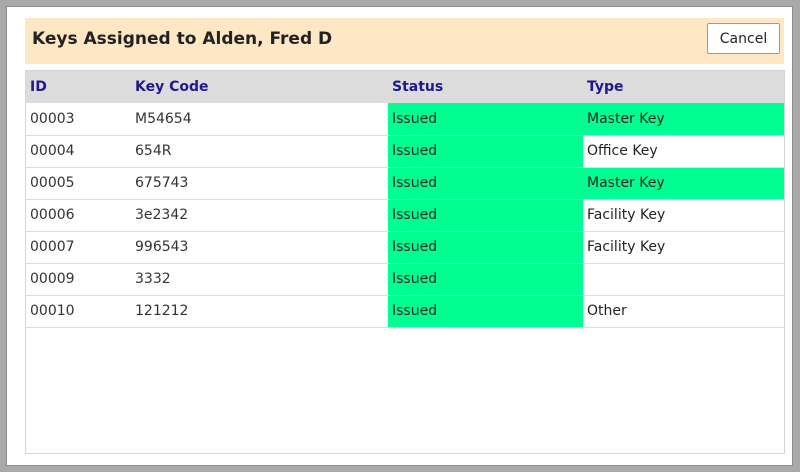  Describe the element at coordinates (259, 183) in the screenshot. I see `cell-key-code: 675743` at that location.